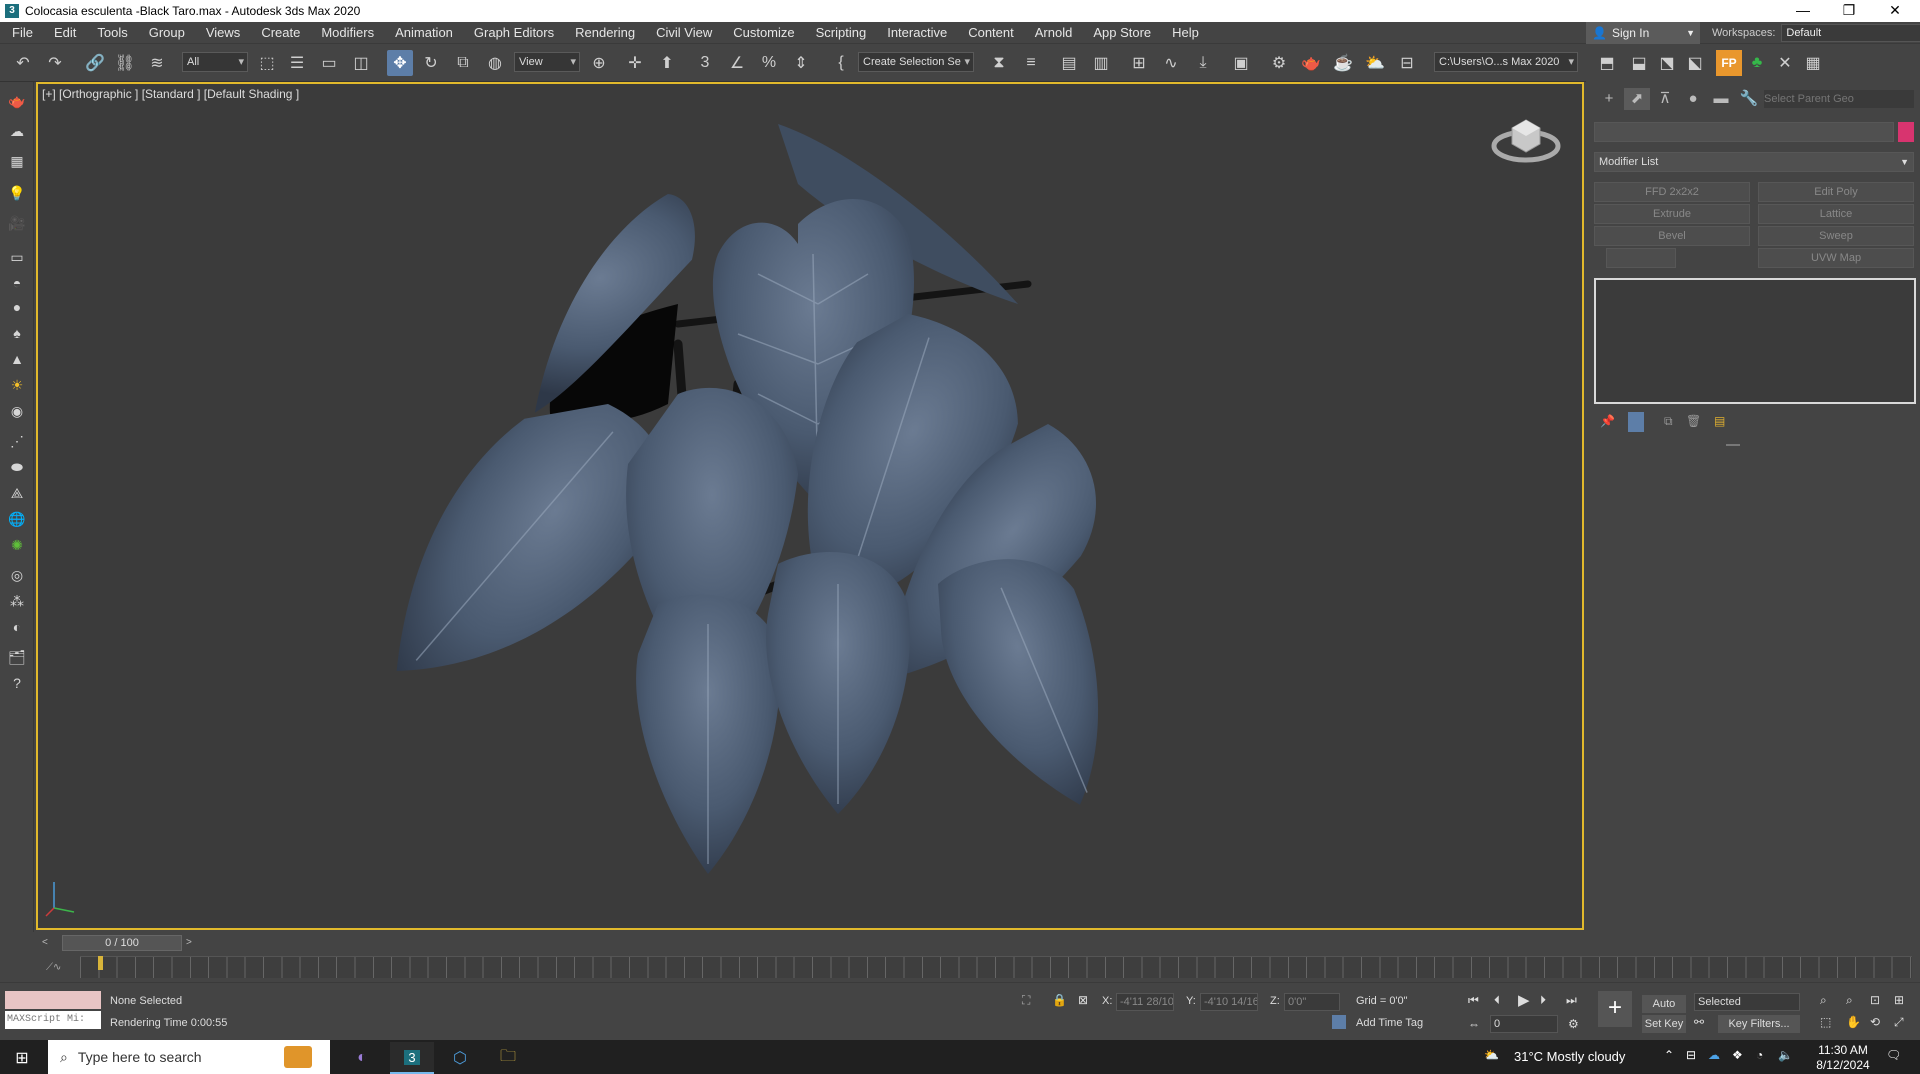 Image resolution: width=1920 pixels, height=1074 pixels. Describe the element at coordinates (996, 967) in the screenshot. I see `track-bar` at that location.